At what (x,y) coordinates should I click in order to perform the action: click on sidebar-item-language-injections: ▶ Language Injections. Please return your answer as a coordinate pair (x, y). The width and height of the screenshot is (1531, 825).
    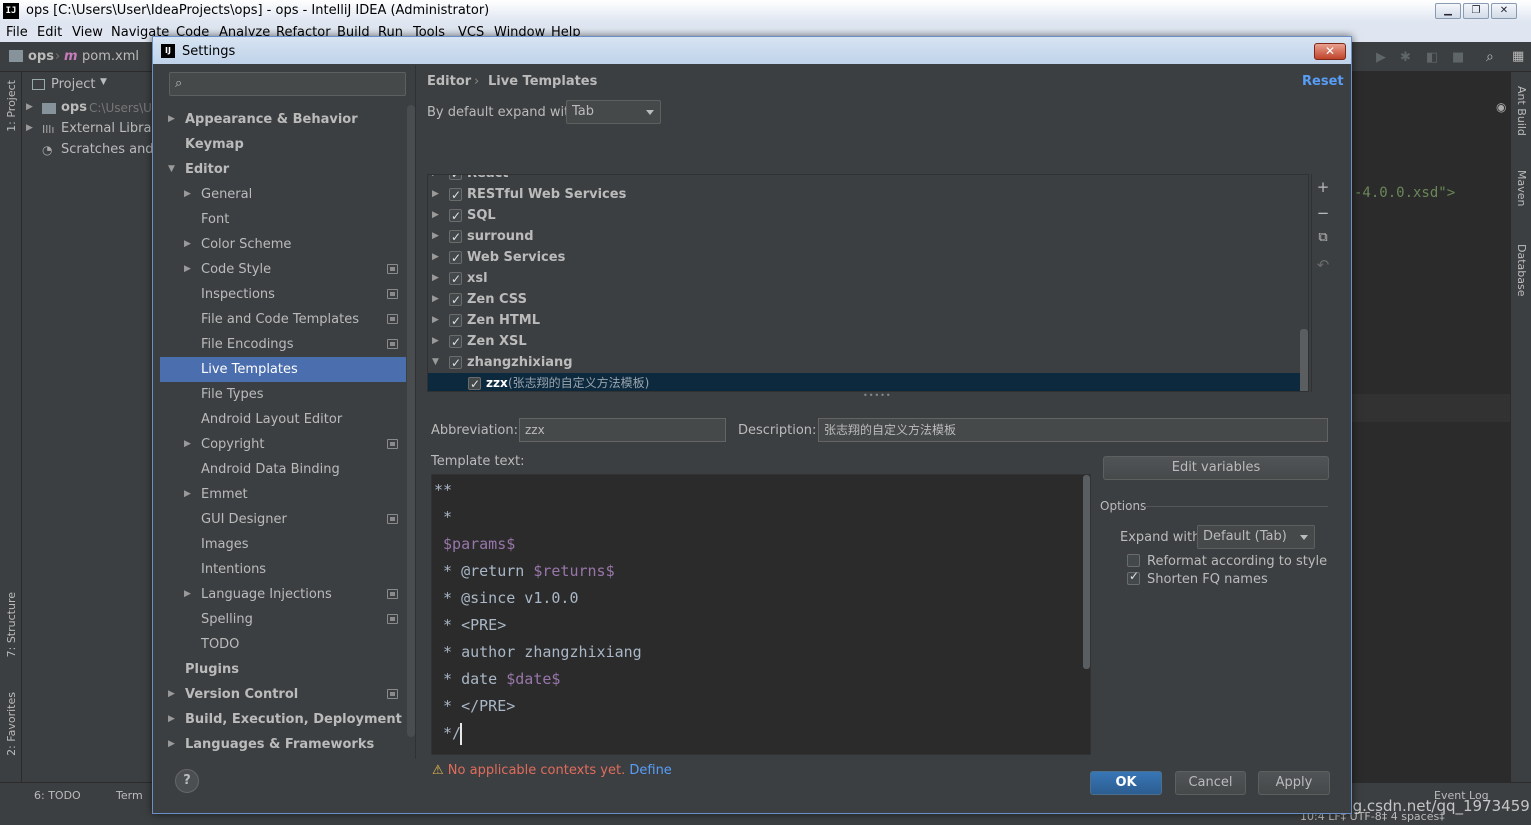
    Looking at the image, I should click on (283, 594).